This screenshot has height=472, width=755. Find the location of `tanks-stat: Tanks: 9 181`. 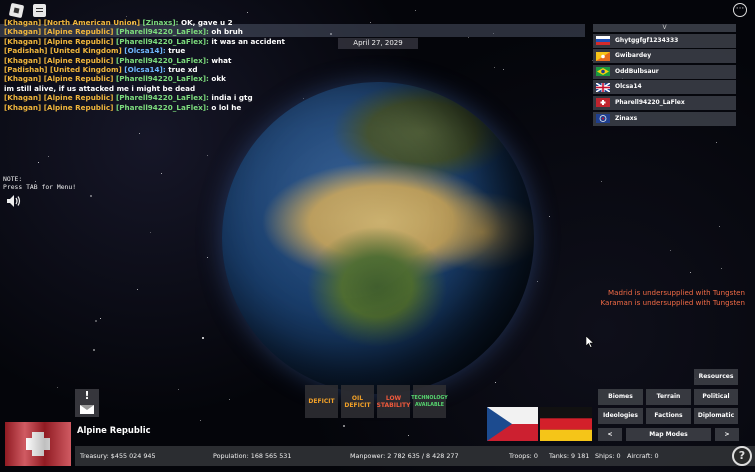

tanks-stat: Tanks: 9 181 is located at coordinates (569, 456).